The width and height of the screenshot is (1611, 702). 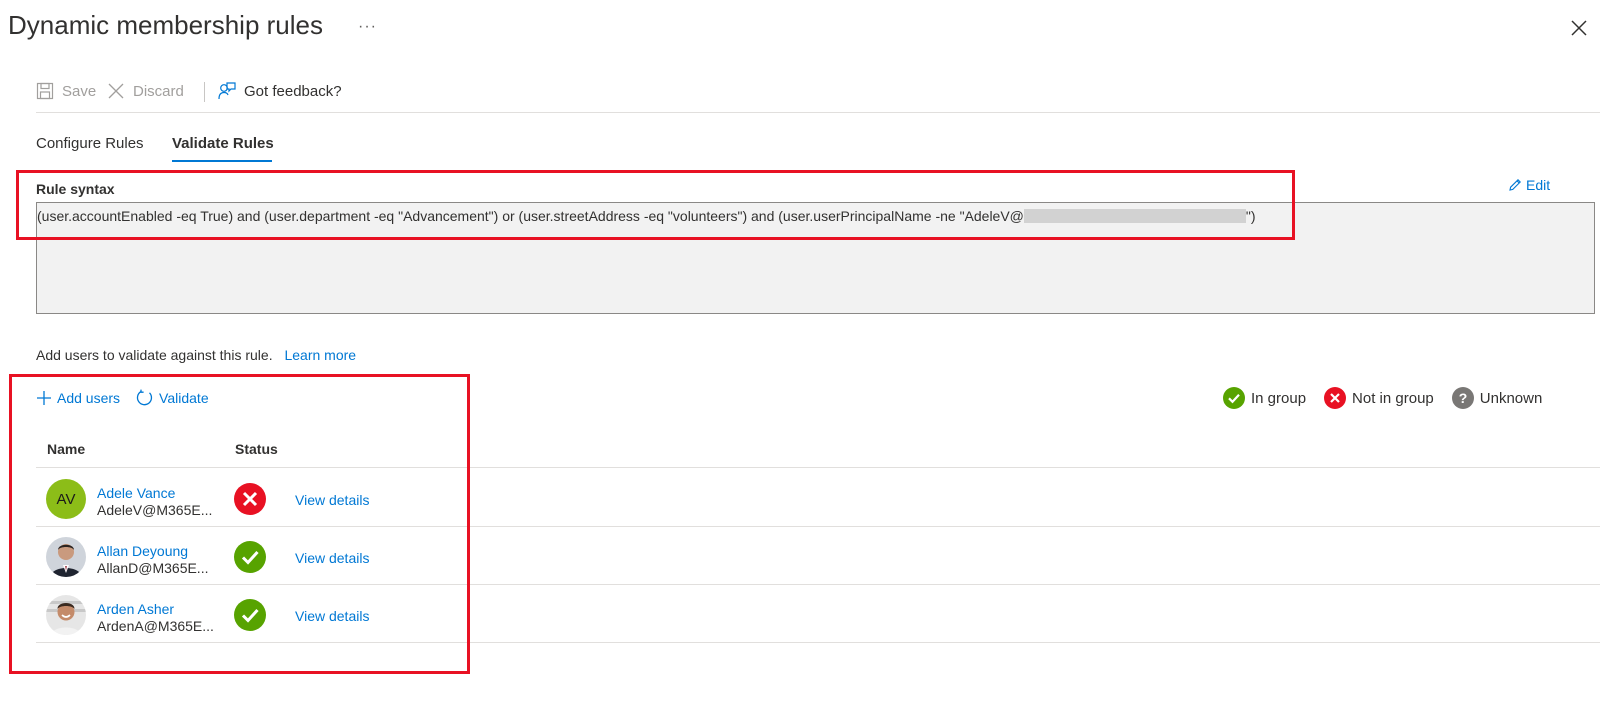 I want to click on user-name-link: Allan Deyoung, so click(x=142, y=551).